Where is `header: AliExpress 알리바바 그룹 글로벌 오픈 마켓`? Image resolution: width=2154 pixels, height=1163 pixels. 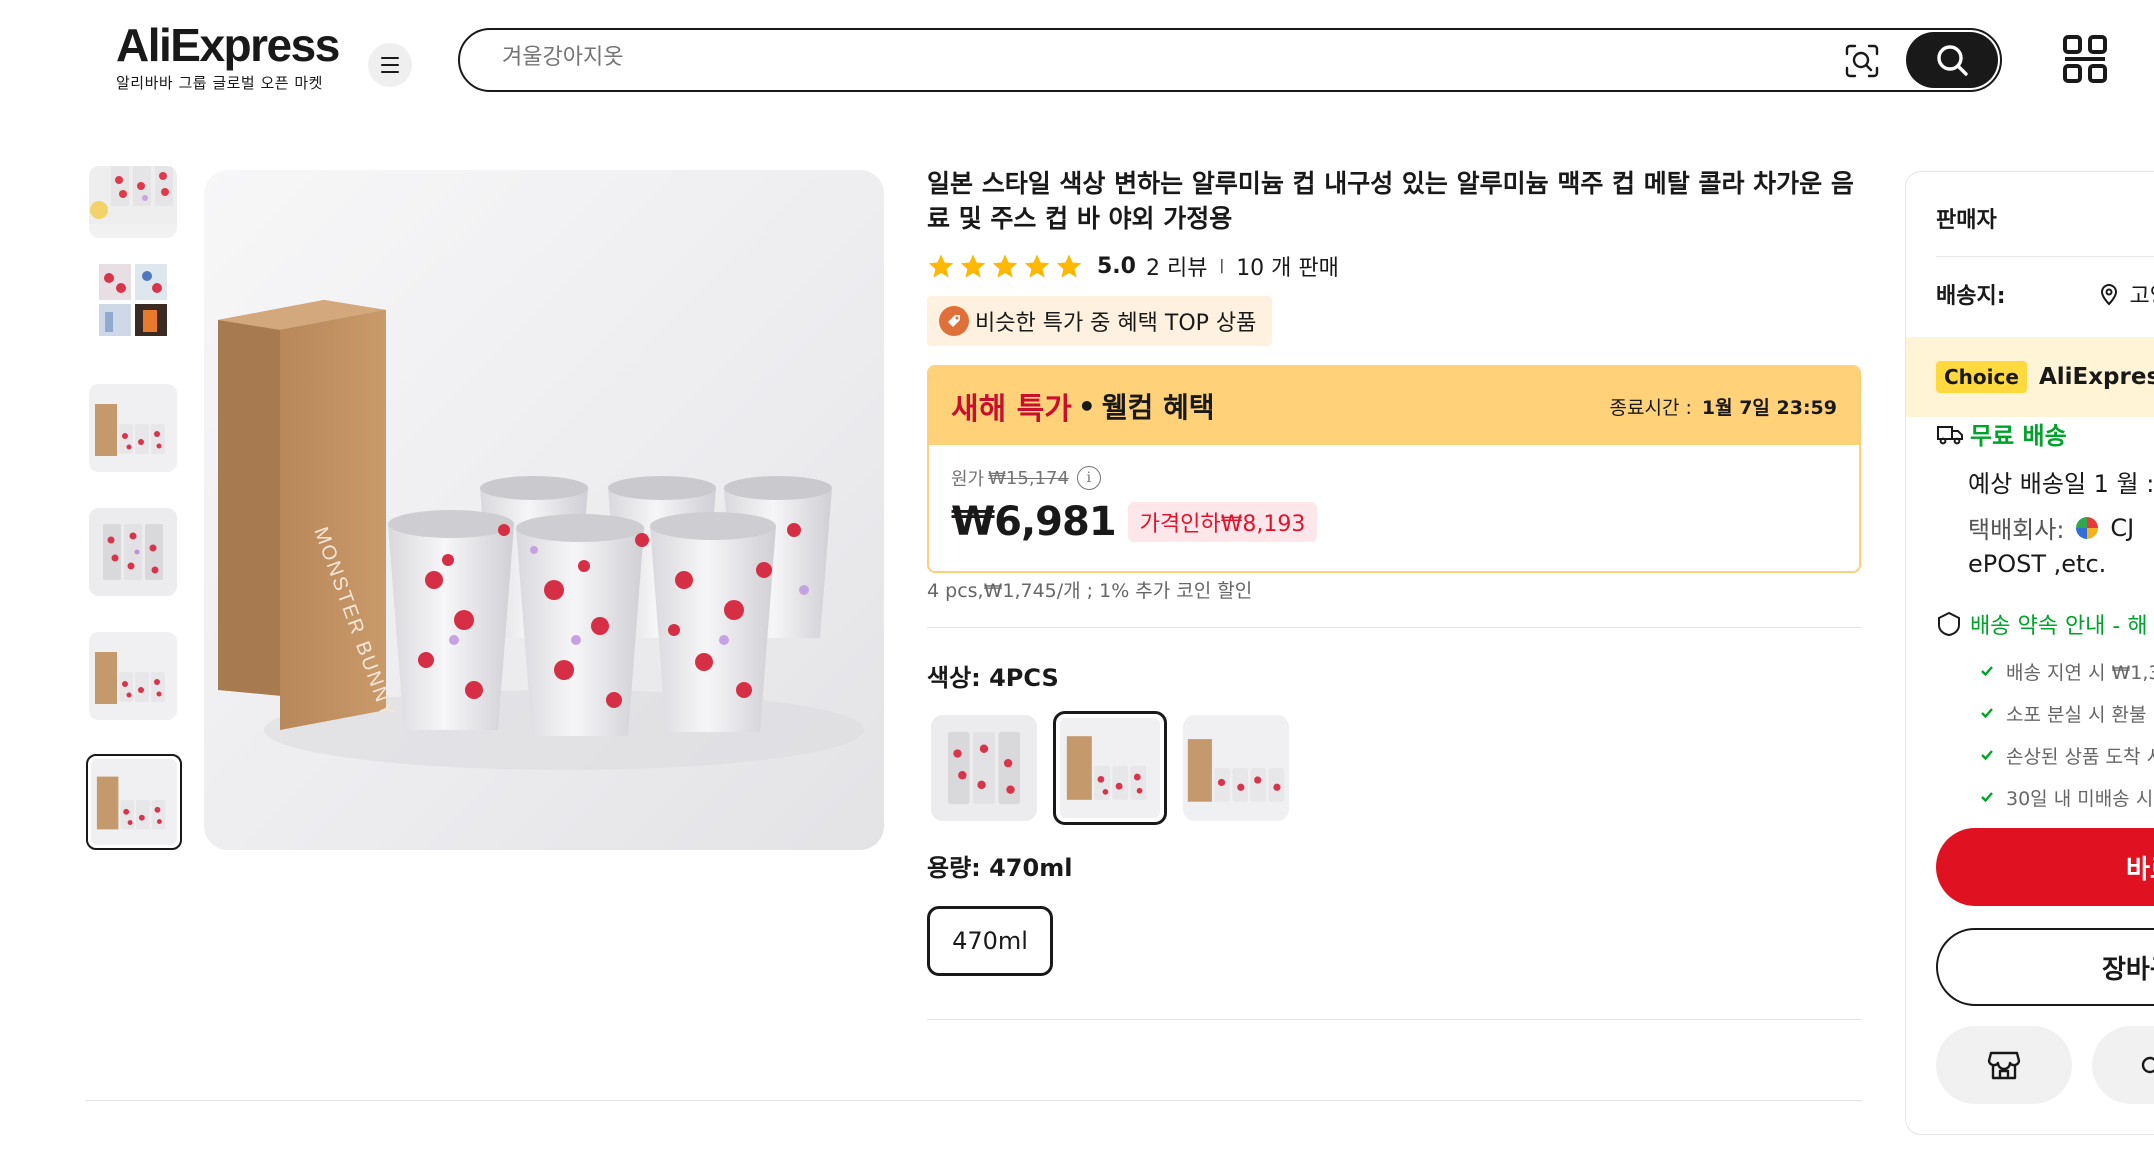
header: AliExpress 알리바바 그룹 글로벌 오픈 마켓 is located at coordinates (1077, 60).